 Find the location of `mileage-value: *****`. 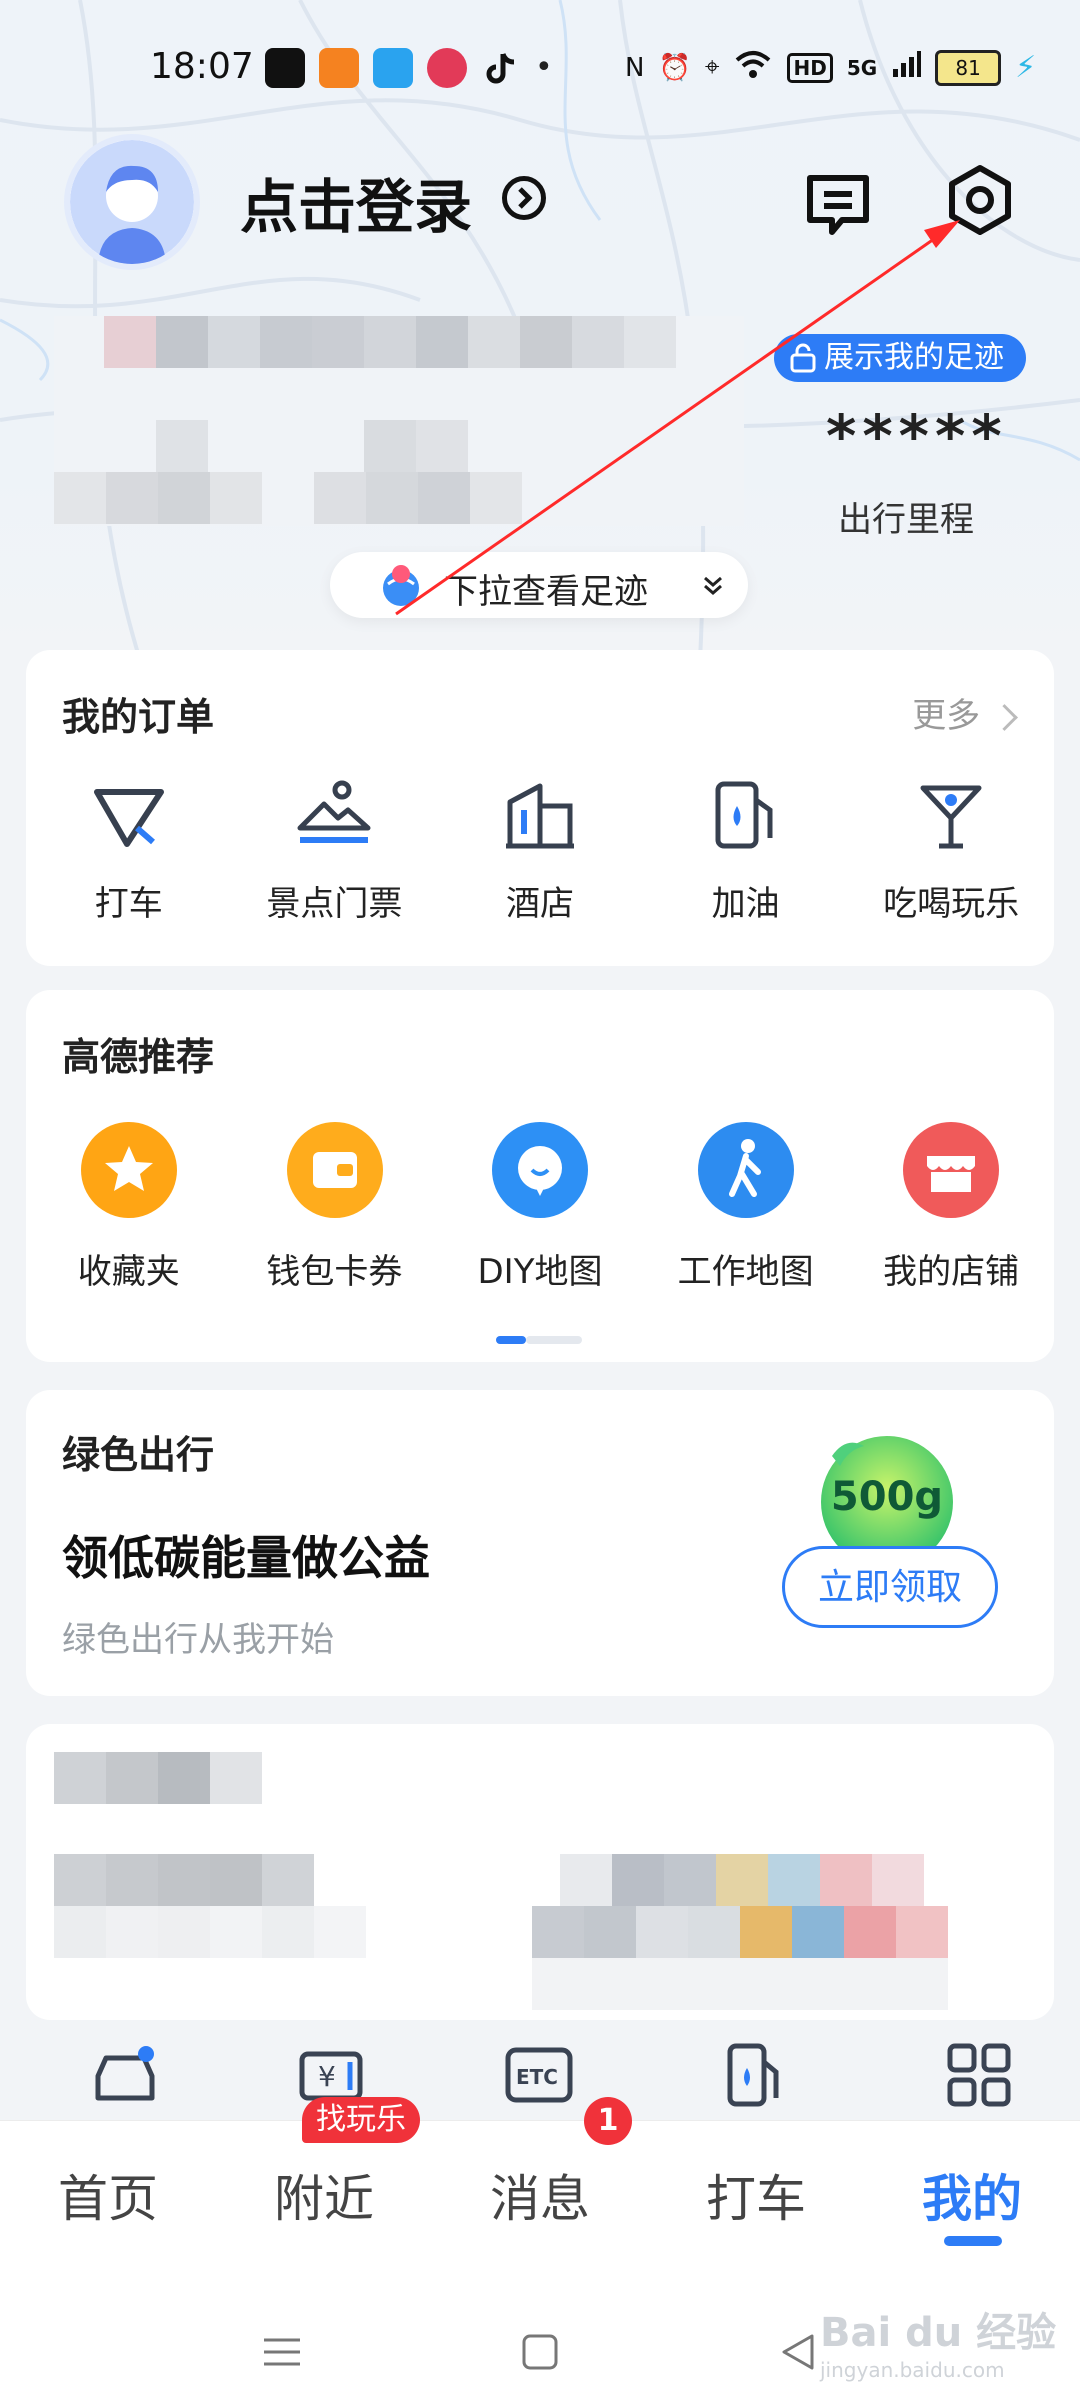

mileage-value: ***** is located at coordinates (917, 436).